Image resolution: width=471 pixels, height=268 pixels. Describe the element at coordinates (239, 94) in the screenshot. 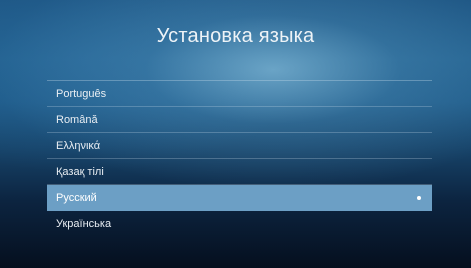

I see `language-item-portuguese: Português` at that location.